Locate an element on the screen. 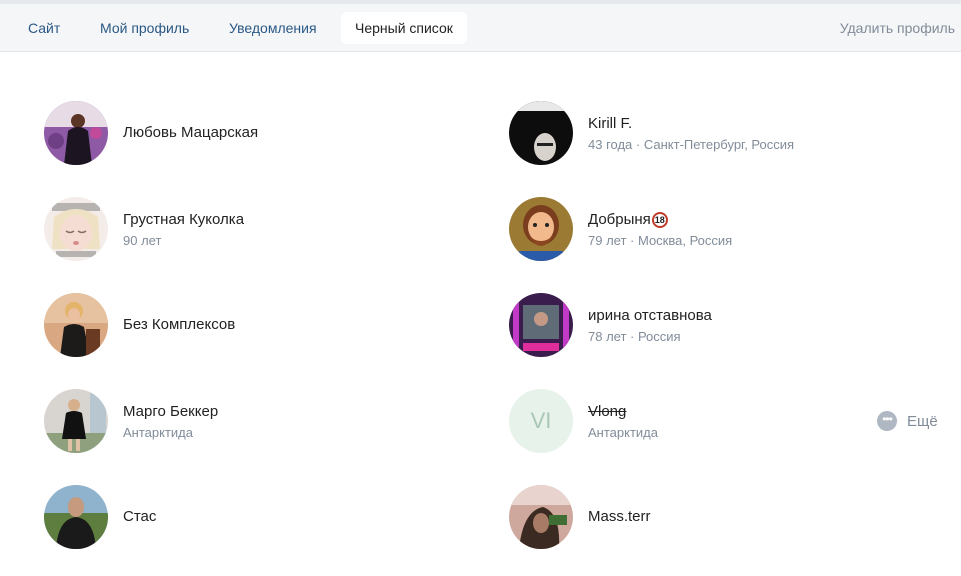 This screenshot has height=576, width=961. tab-my-profile: Мой профиль is located at coordinates (144, 28).